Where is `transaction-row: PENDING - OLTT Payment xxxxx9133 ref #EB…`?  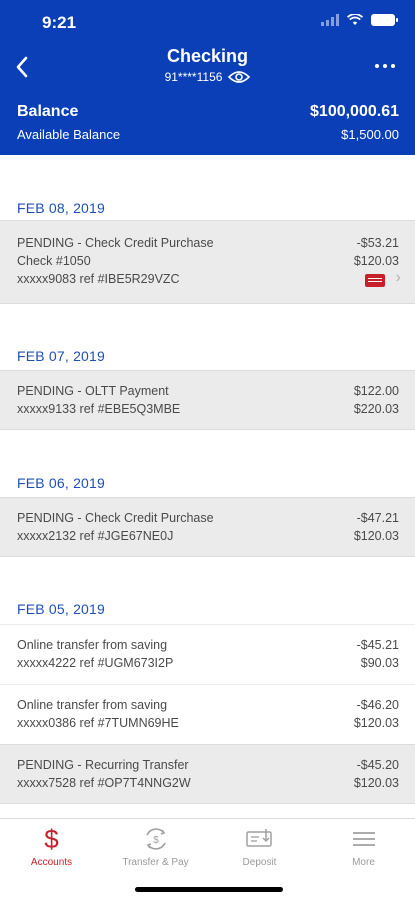 transaction-row: PENDING - OLTT Payment xxxxx9133 ref #EB… is located at coordinates (207, 400).